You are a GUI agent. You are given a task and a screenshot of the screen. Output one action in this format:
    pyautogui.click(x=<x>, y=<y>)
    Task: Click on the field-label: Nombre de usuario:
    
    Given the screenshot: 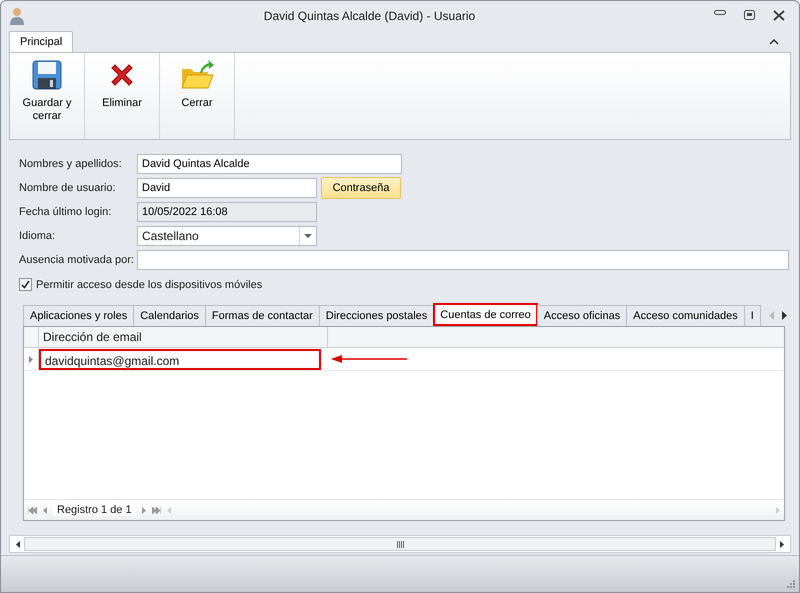 What is the action you would take?
    pyautogui.click(x=68, y=188)
    